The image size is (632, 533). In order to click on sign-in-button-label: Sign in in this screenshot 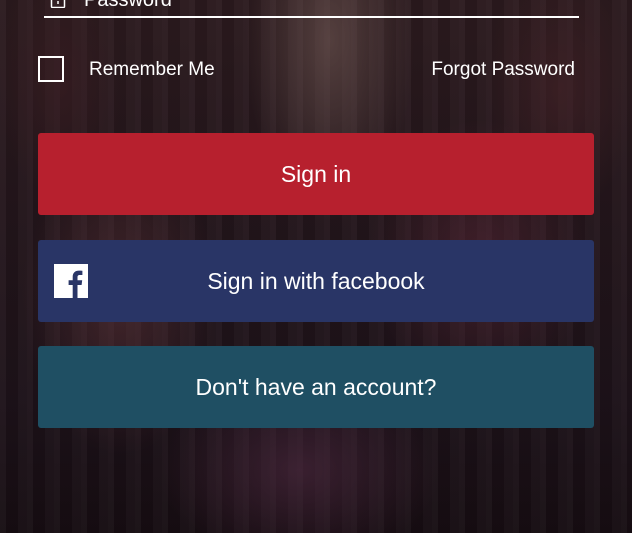, I will do `click(316, 173)`.